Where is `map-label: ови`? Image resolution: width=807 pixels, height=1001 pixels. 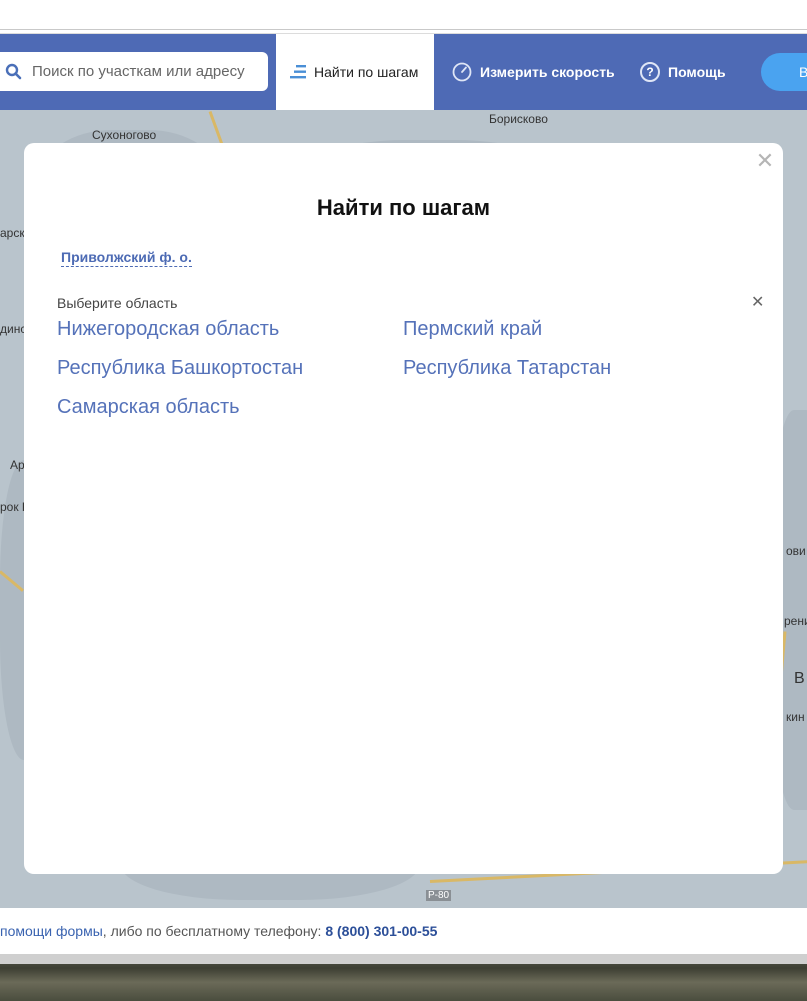
map-label: ови is located at coordinates (796, 551).